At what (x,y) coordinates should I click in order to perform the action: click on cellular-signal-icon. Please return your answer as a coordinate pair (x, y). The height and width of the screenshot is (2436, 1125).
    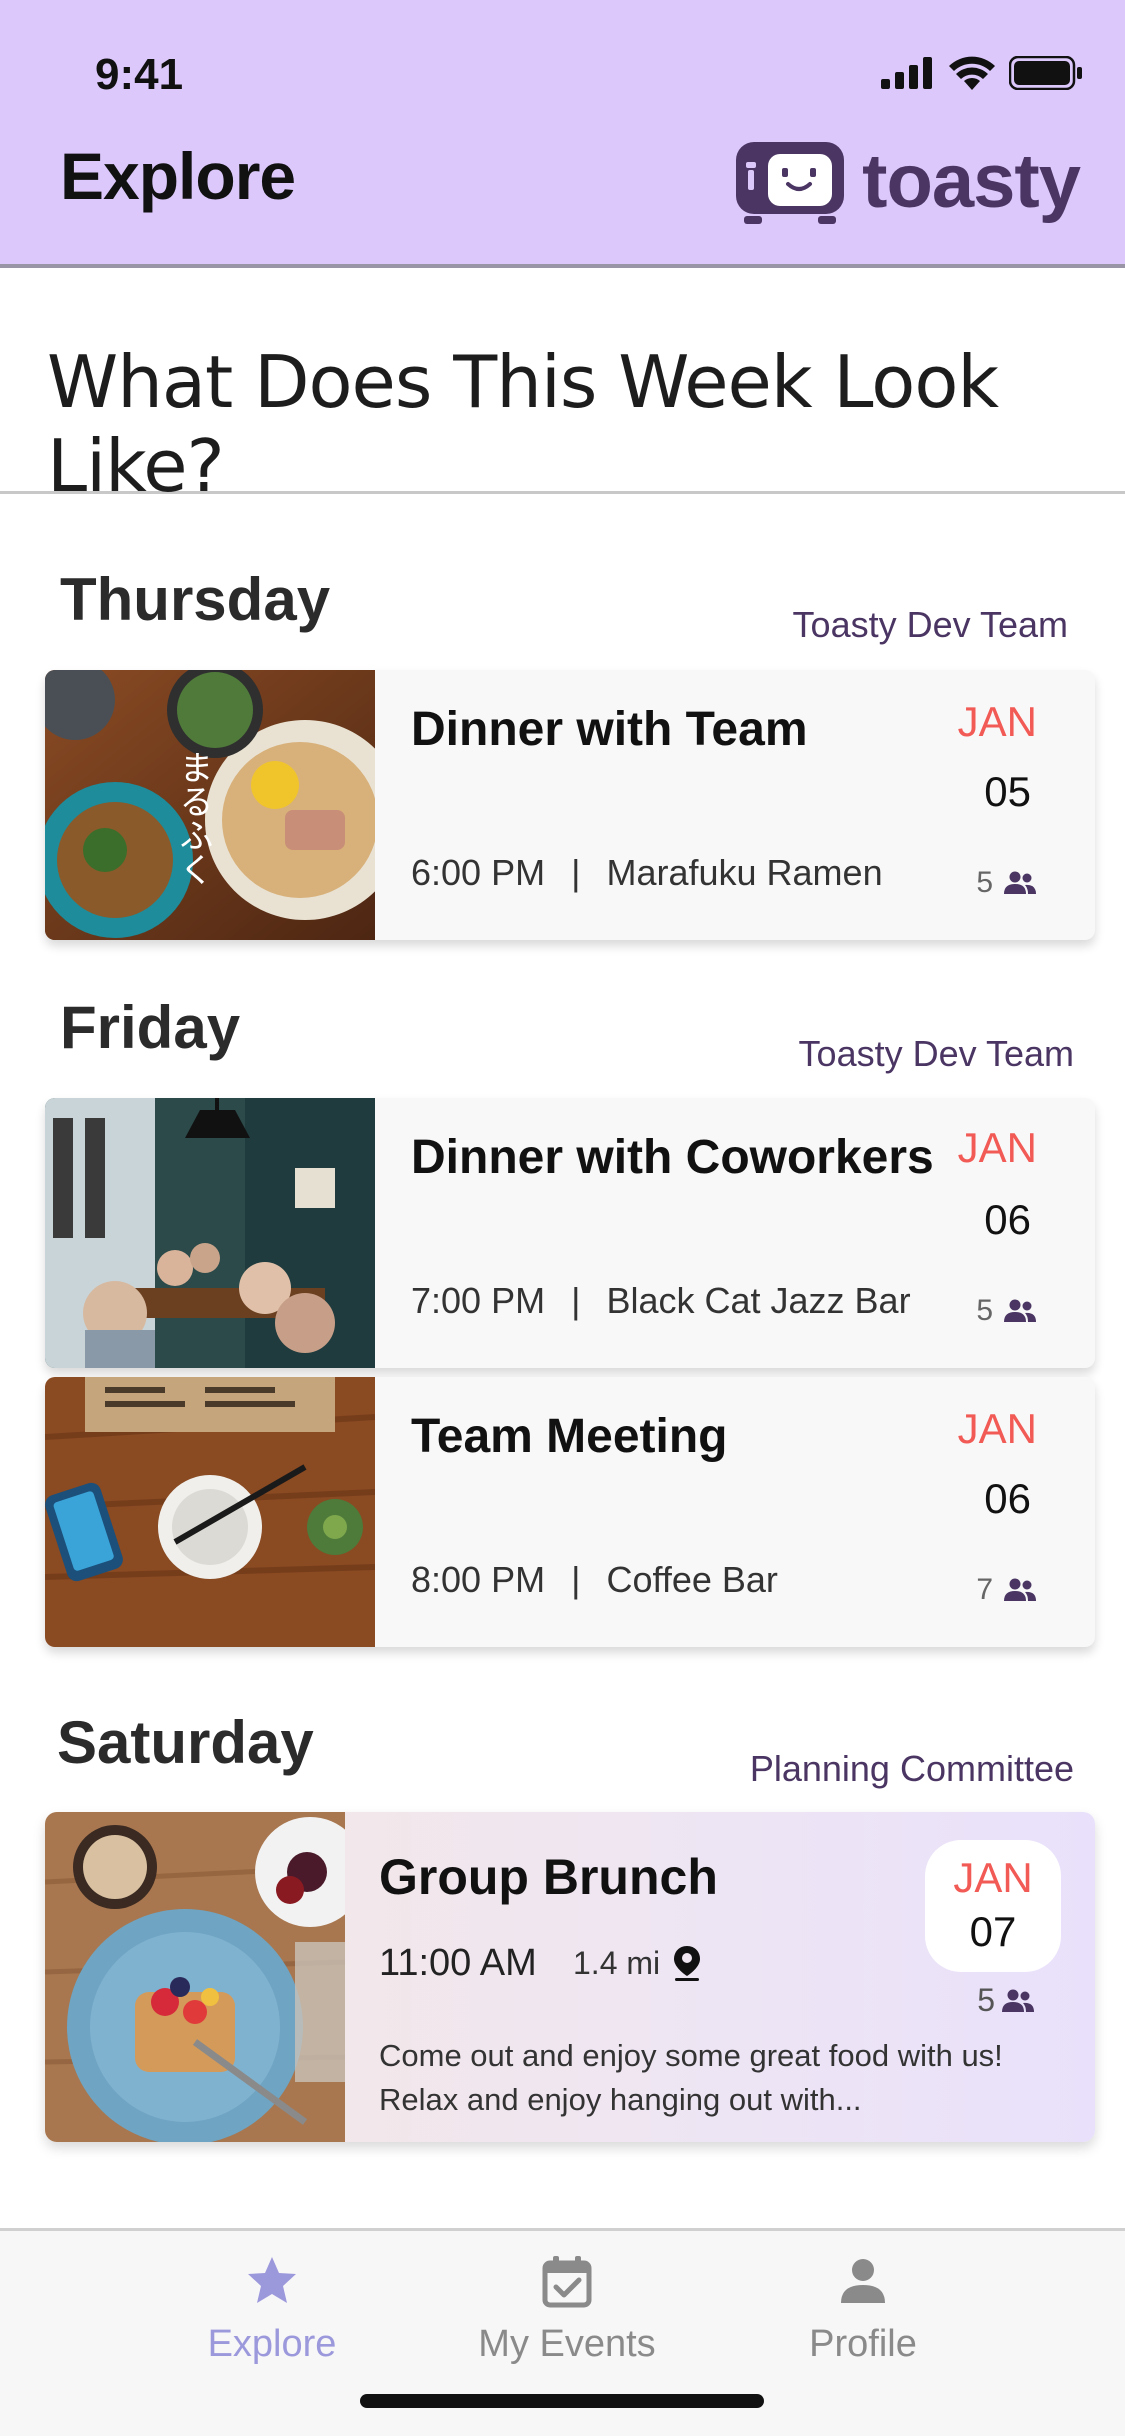
    Looking at the image, I should click on (906, 73).